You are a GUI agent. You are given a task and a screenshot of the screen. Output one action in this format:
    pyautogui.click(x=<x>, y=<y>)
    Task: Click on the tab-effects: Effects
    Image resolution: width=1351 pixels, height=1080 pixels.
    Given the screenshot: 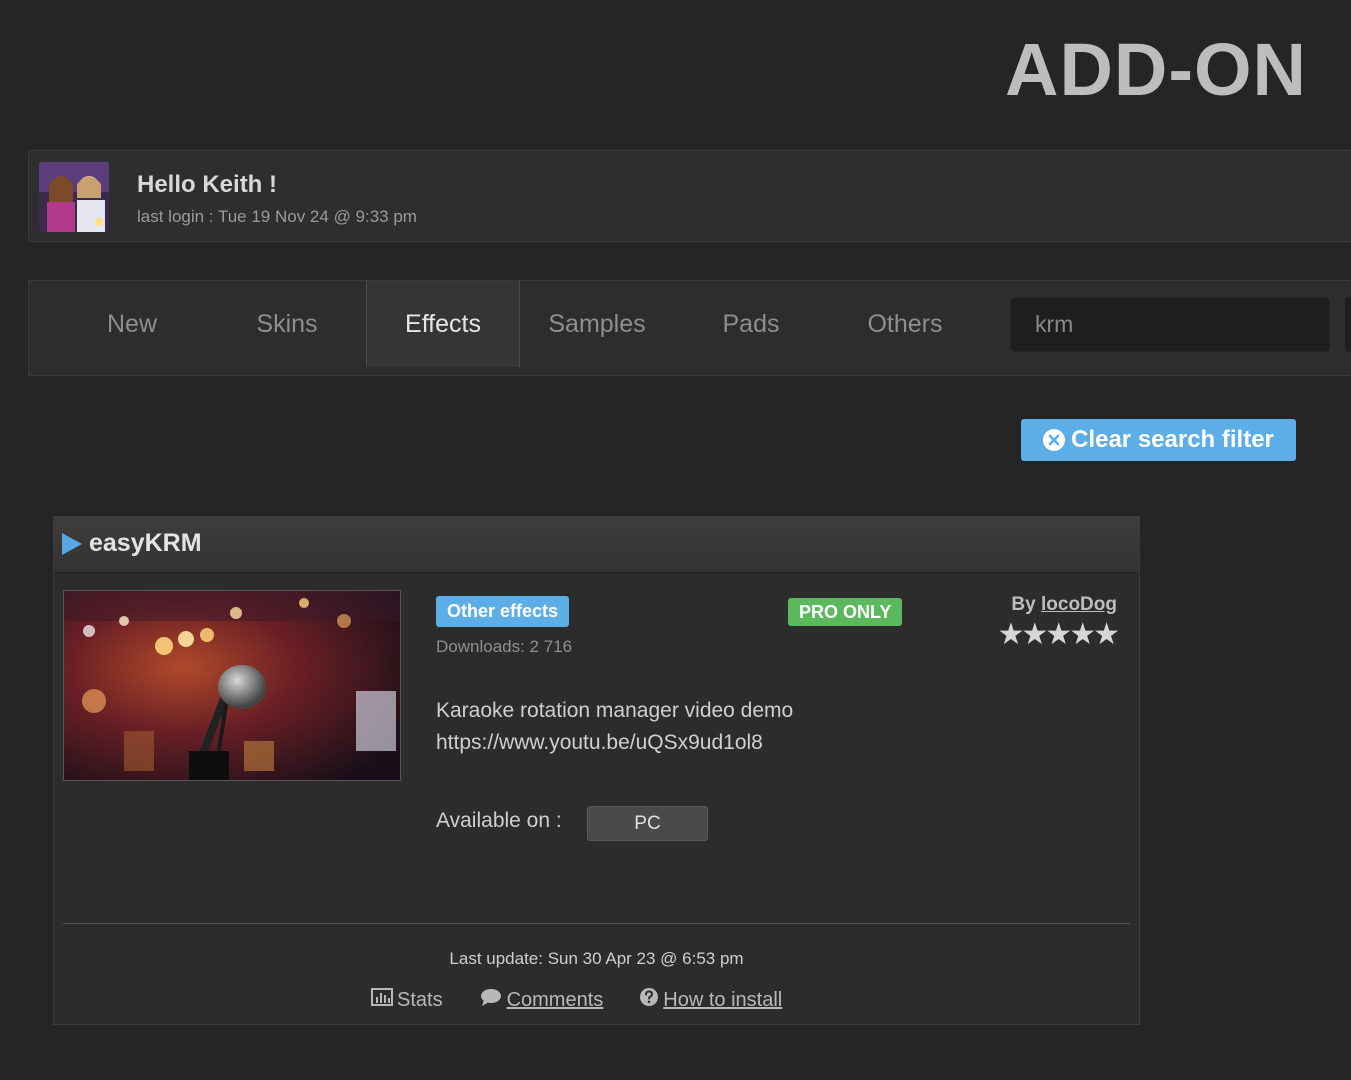 What is the action you would take?
    pyautogui.click(x=443, y=324)
    